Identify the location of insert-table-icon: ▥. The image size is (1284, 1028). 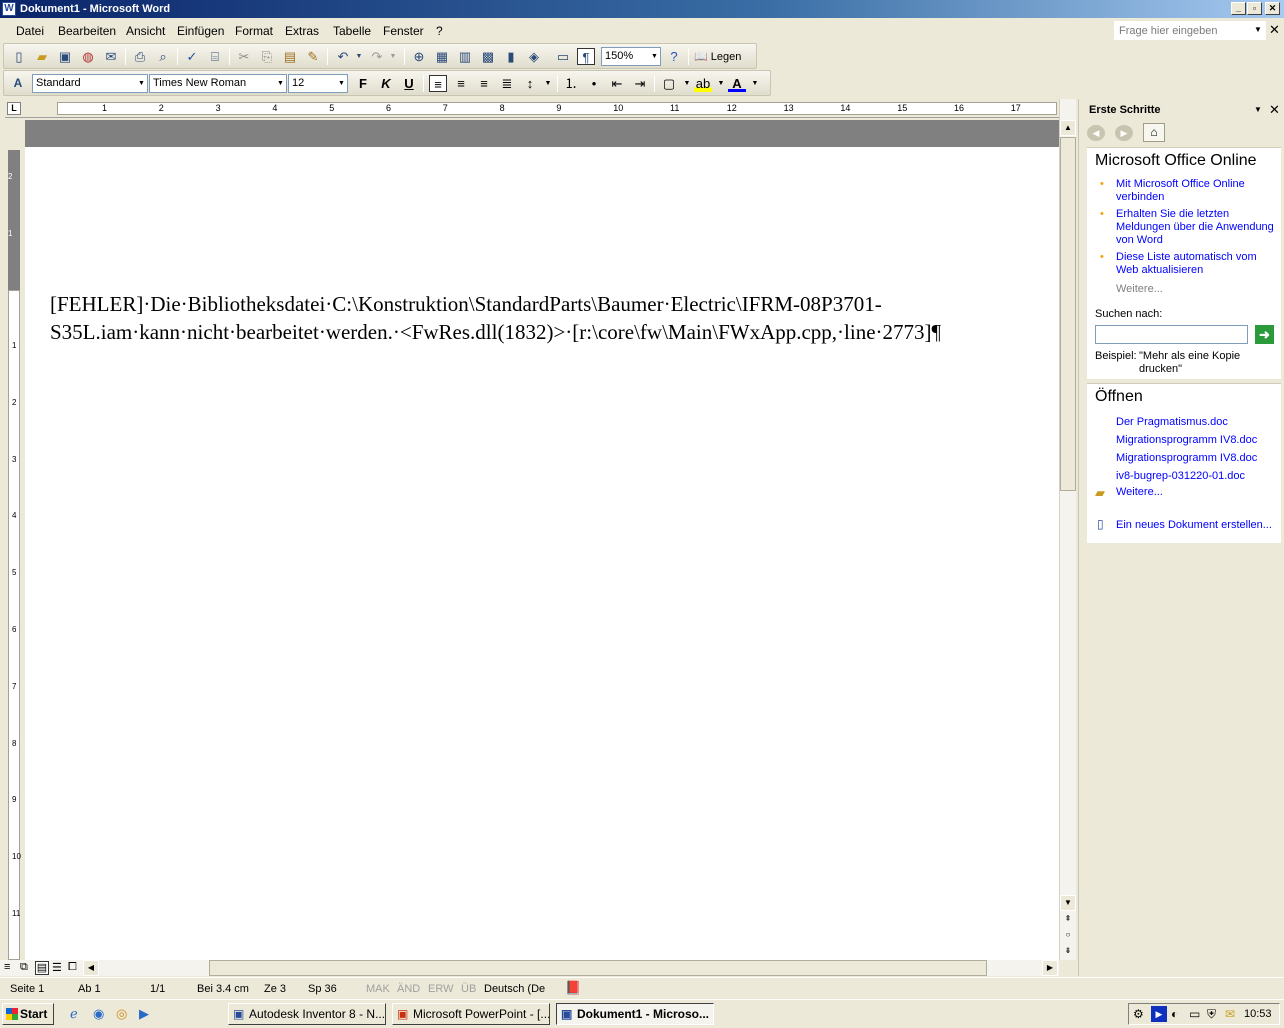
(465, 56).